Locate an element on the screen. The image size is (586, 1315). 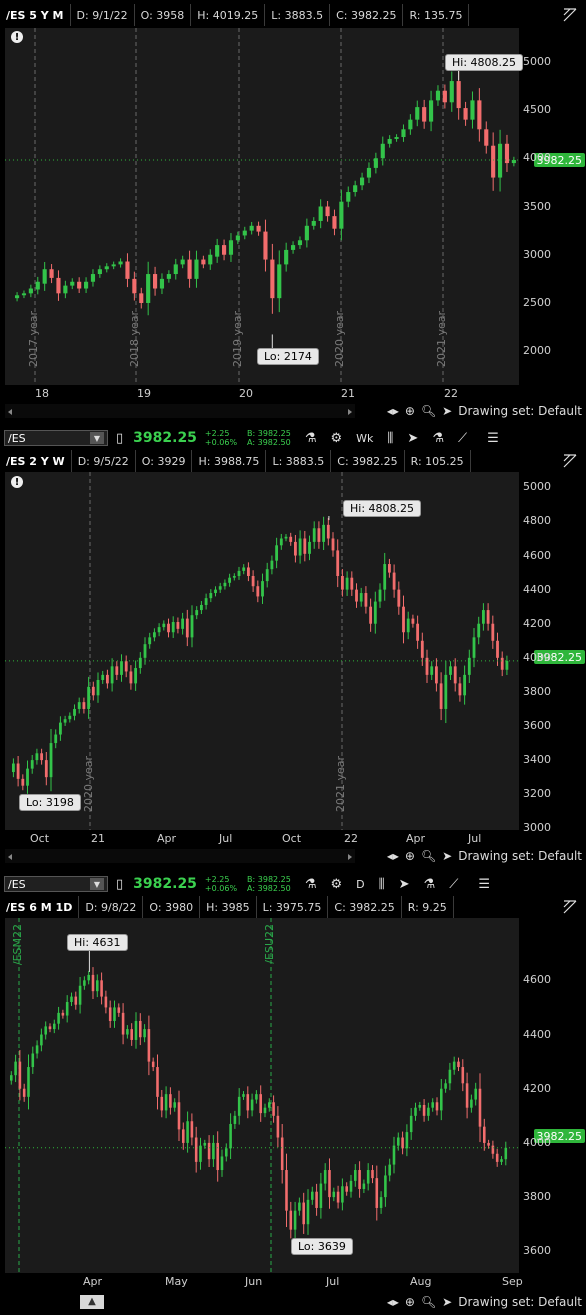
x-tick-label: 20 is located at coordinates (246, 393).